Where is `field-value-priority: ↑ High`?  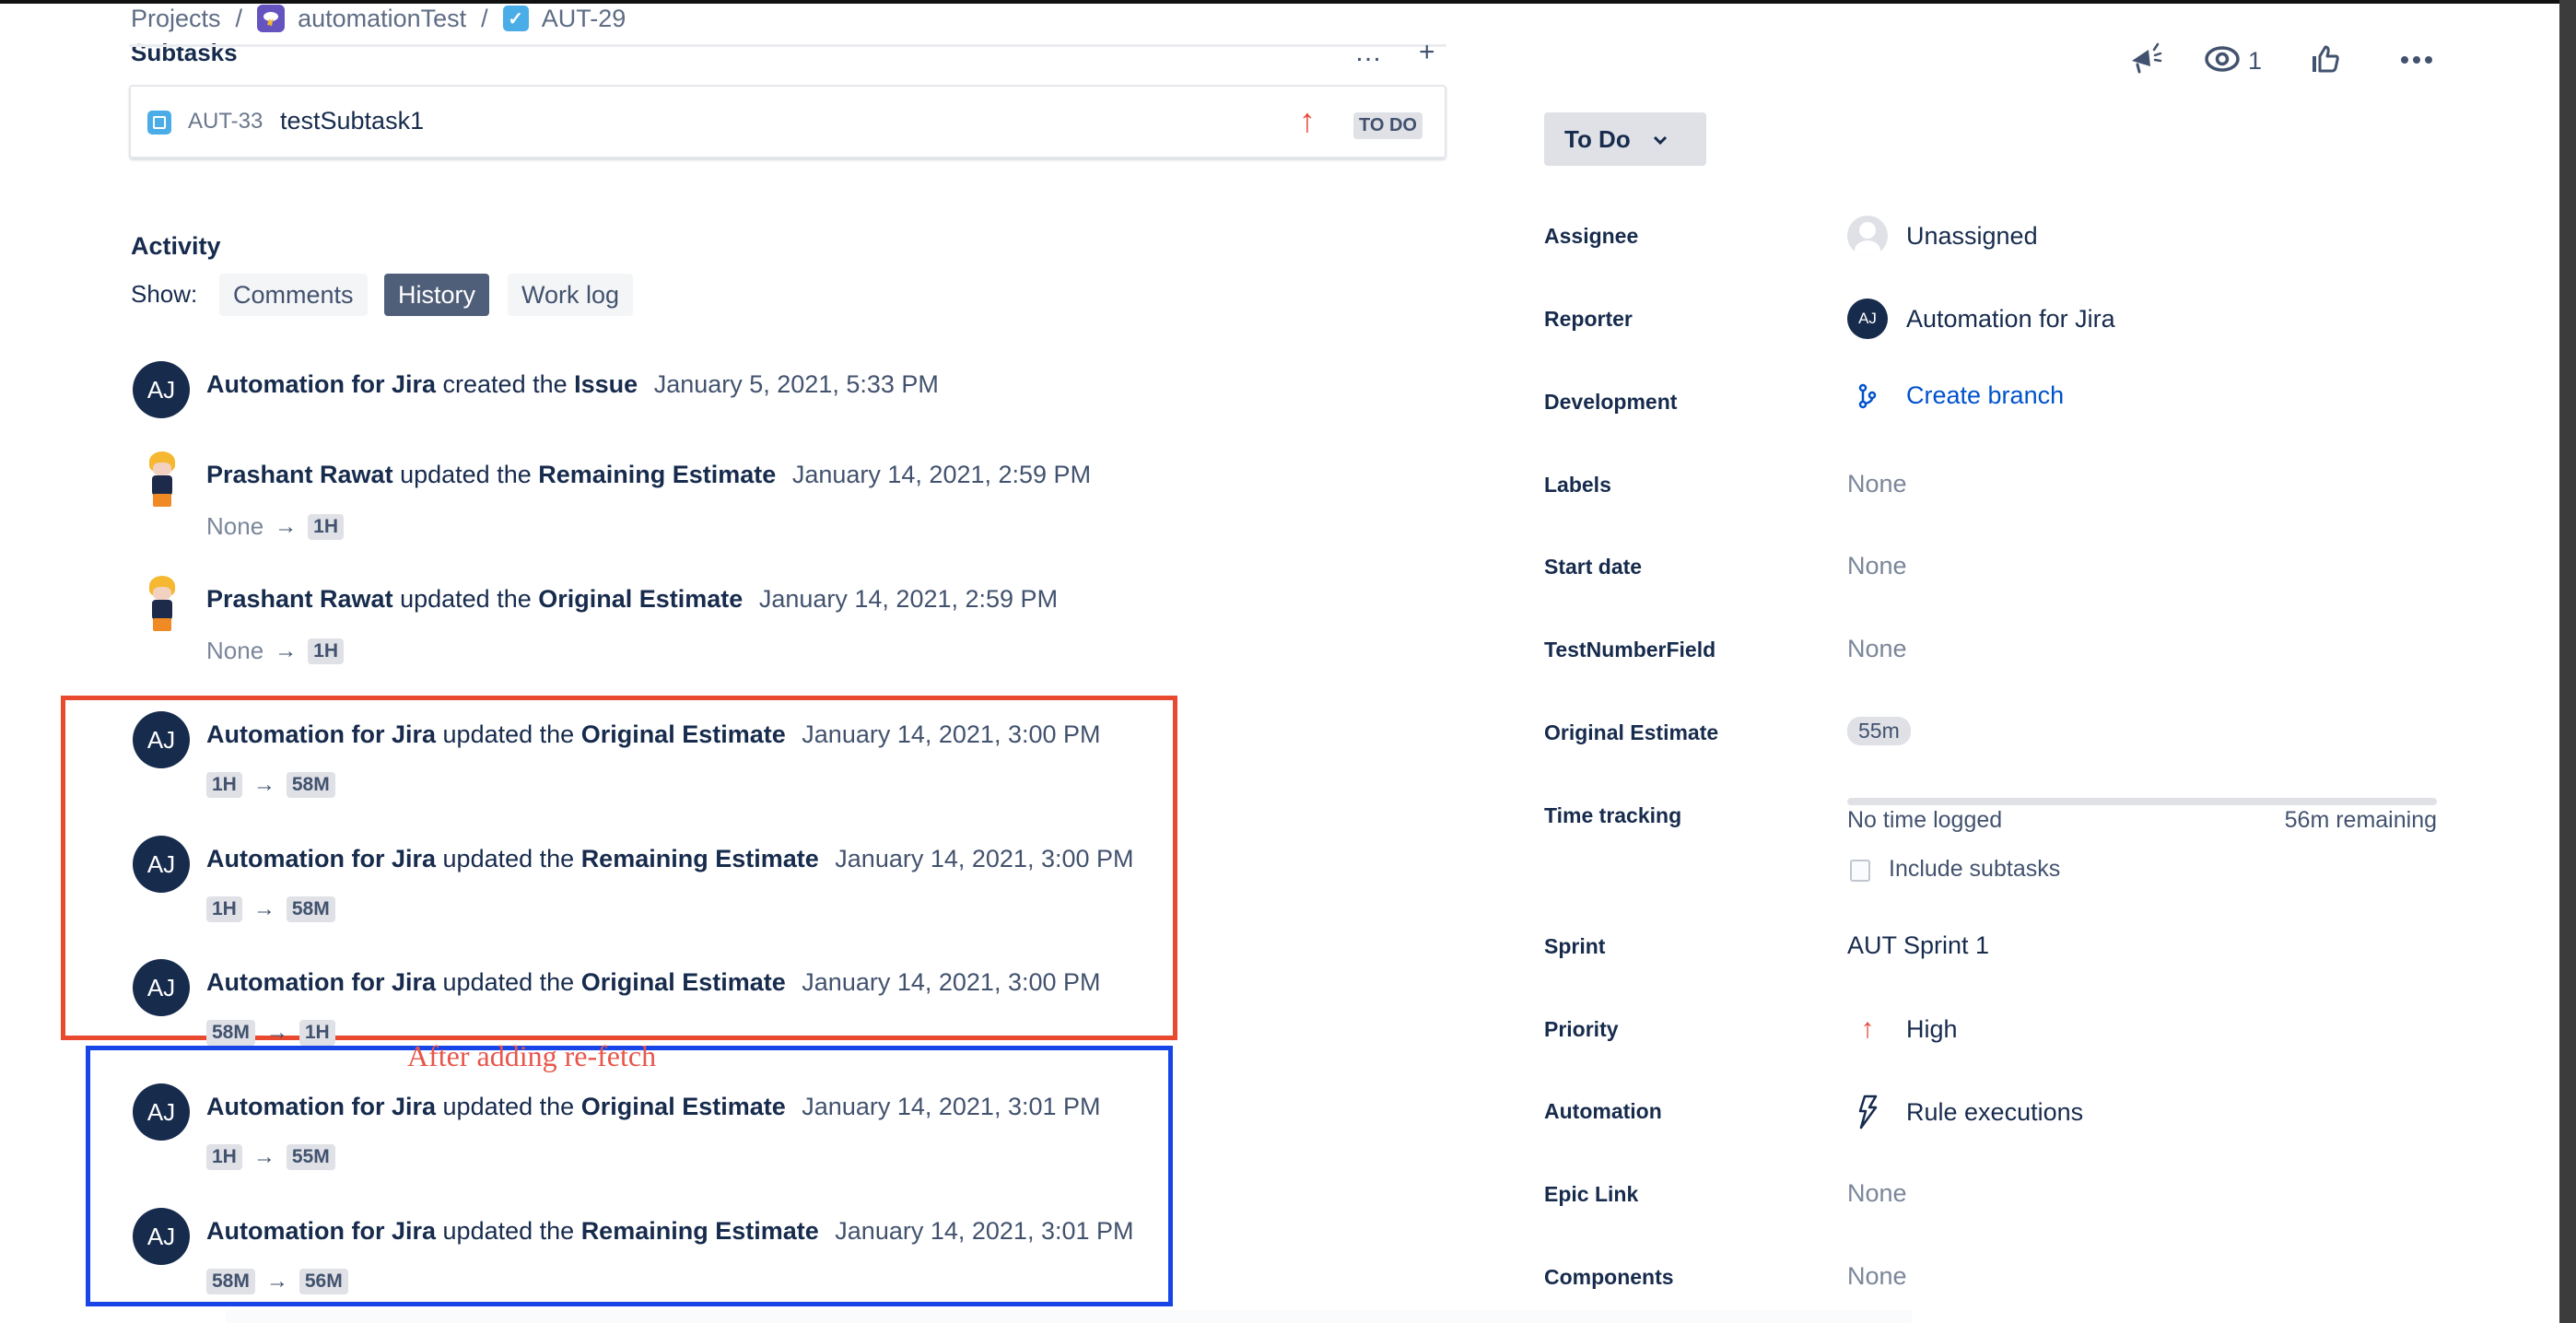
field-value-priority: ↑ High is located at coordinates (1902, 1029).